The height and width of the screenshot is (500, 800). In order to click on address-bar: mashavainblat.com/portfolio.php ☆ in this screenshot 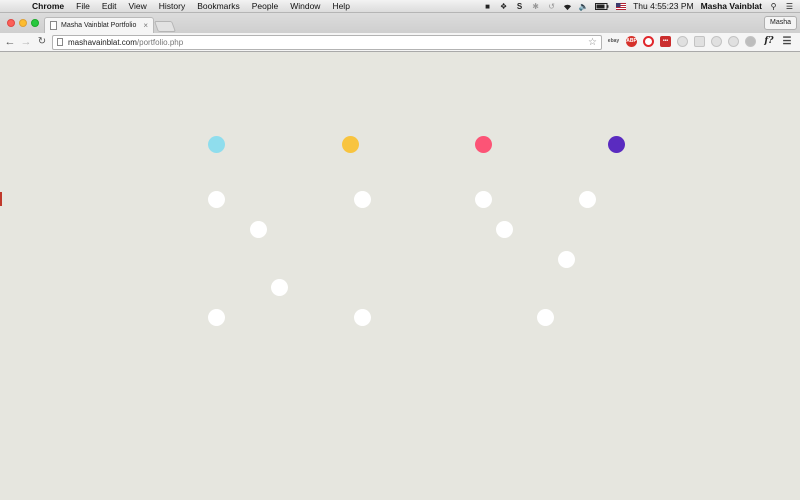, I will do `click(327, 42)`.